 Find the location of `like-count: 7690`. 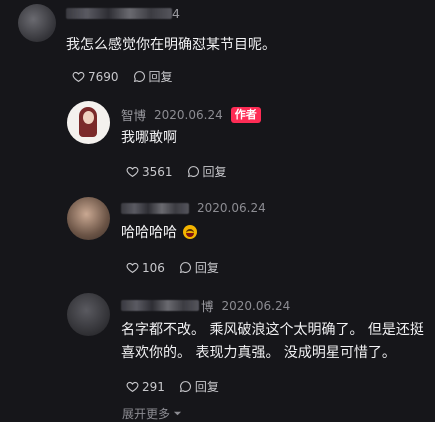

like-count: 7690 is located at coordinates (103, 76).